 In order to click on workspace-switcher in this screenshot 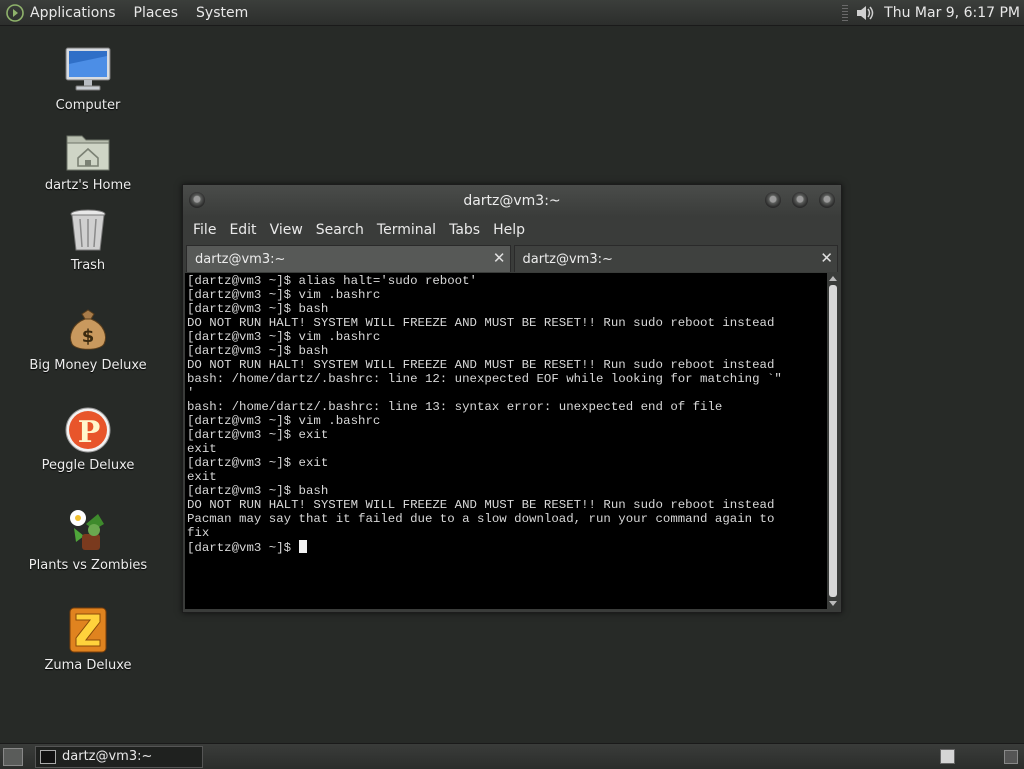, I will do `click(947, 756)`.